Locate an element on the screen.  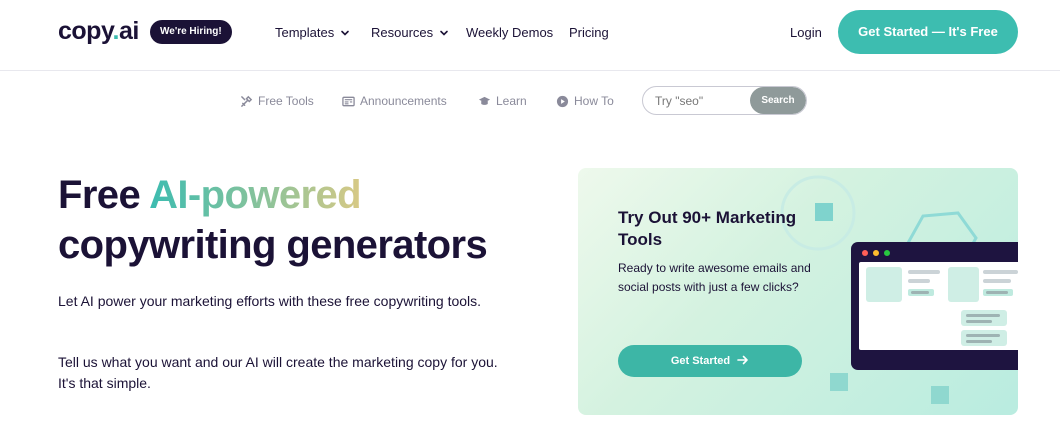
search-box: Search is located at coordinates (724, 100).